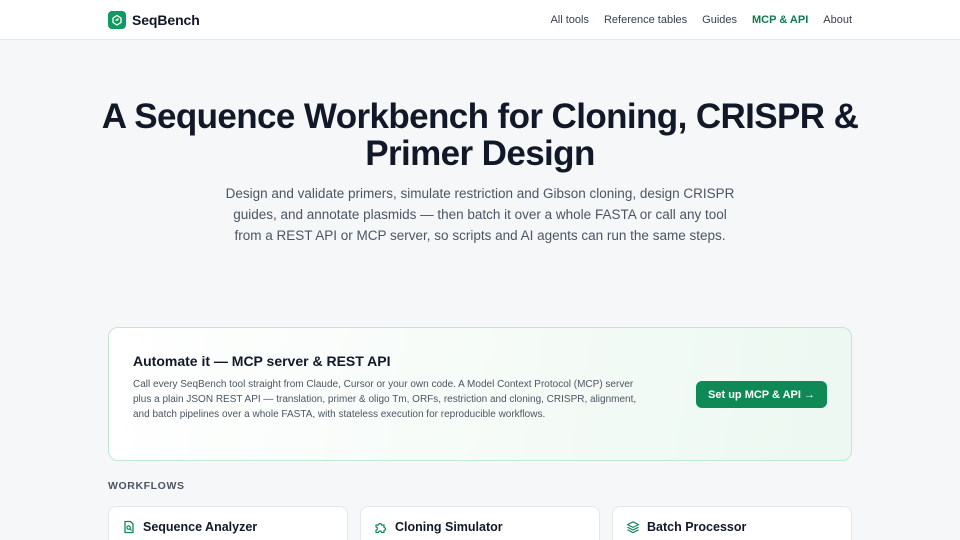  What do you see at coordinates (633, 527) in the screenshot?
I see `layers-icon` at bounding box center [633, 527].